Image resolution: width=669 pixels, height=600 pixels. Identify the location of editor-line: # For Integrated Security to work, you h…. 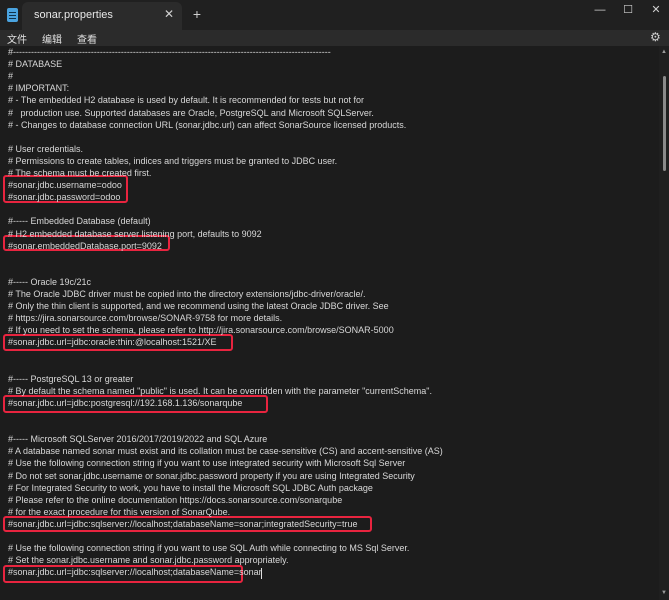
(190, 487).